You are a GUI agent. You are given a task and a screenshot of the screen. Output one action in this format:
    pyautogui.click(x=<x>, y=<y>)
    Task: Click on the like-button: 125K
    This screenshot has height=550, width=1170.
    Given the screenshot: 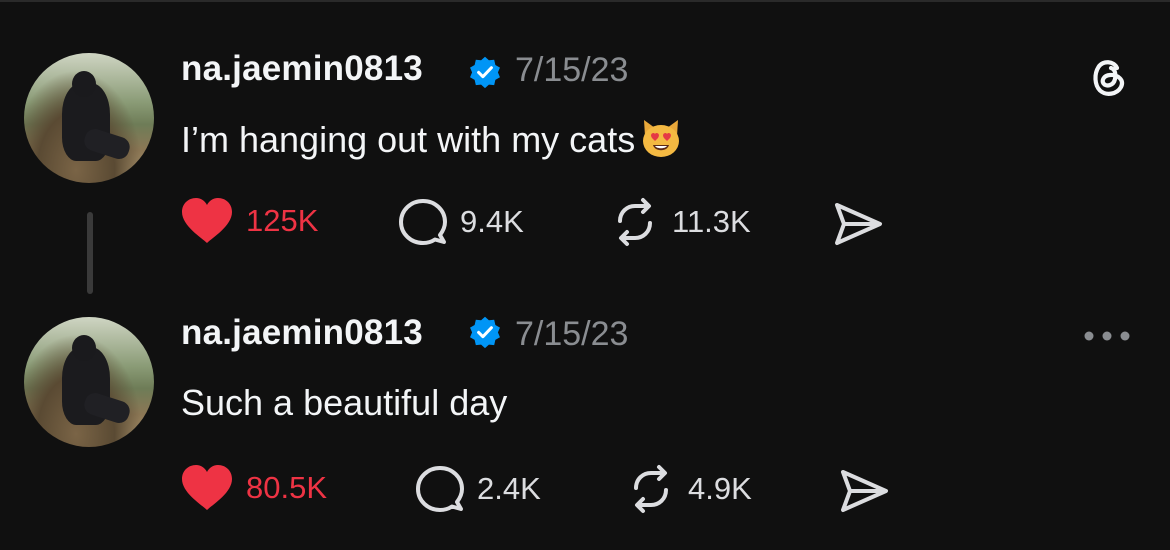 What is the action you would take?
    pyautogui.click(x=249, y=221)
    